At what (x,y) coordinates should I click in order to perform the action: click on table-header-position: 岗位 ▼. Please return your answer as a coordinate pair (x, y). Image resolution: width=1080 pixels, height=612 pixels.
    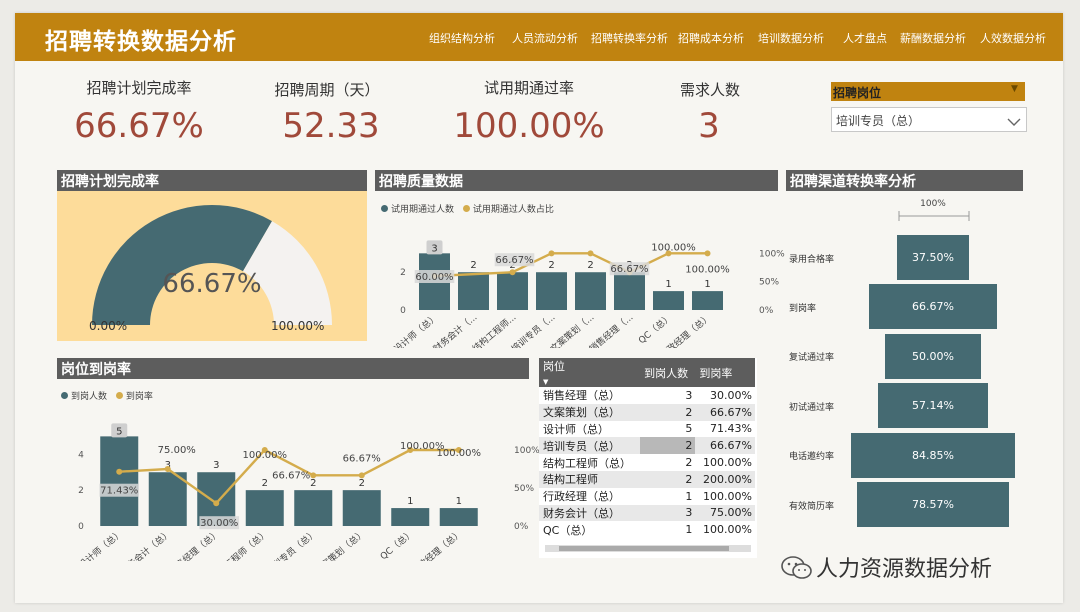
    Looking at the image, I should click on (590, 372).